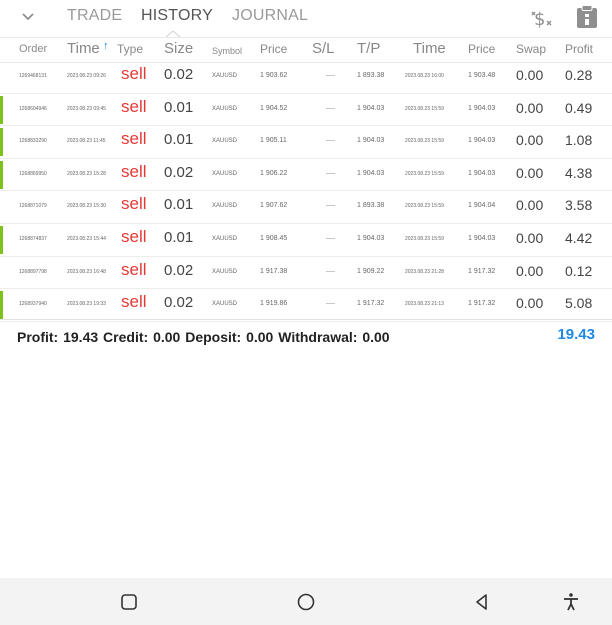 This screenshot has height=625, width=612. What do you see at coordinates (531, 49) in the screenshot?
I see `col-swap: Swap` at bounding box center [531, 49].